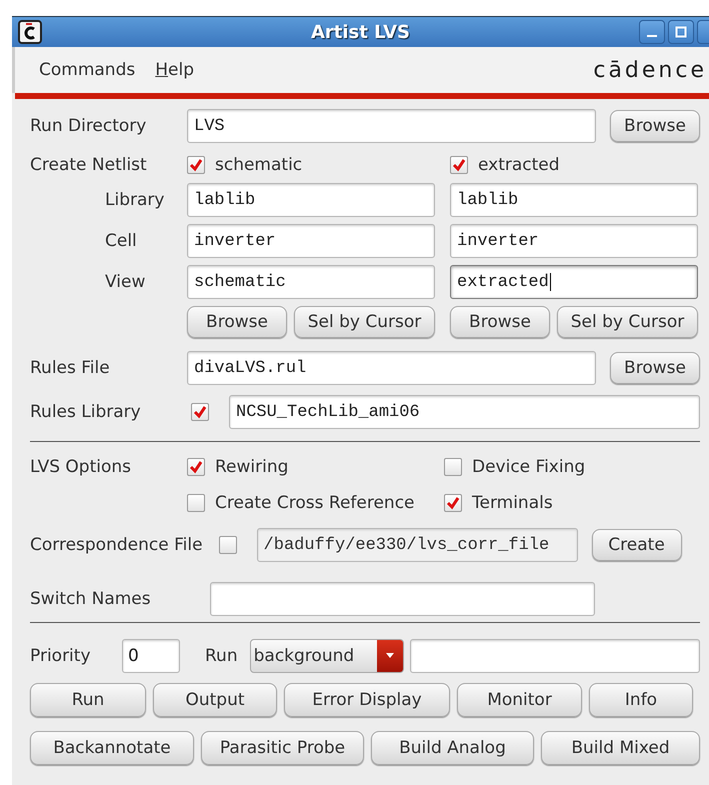 The width and height of the screenshot is (709, 785). I want to click on checkbox-label: Device Fixing, so click(529, 467).